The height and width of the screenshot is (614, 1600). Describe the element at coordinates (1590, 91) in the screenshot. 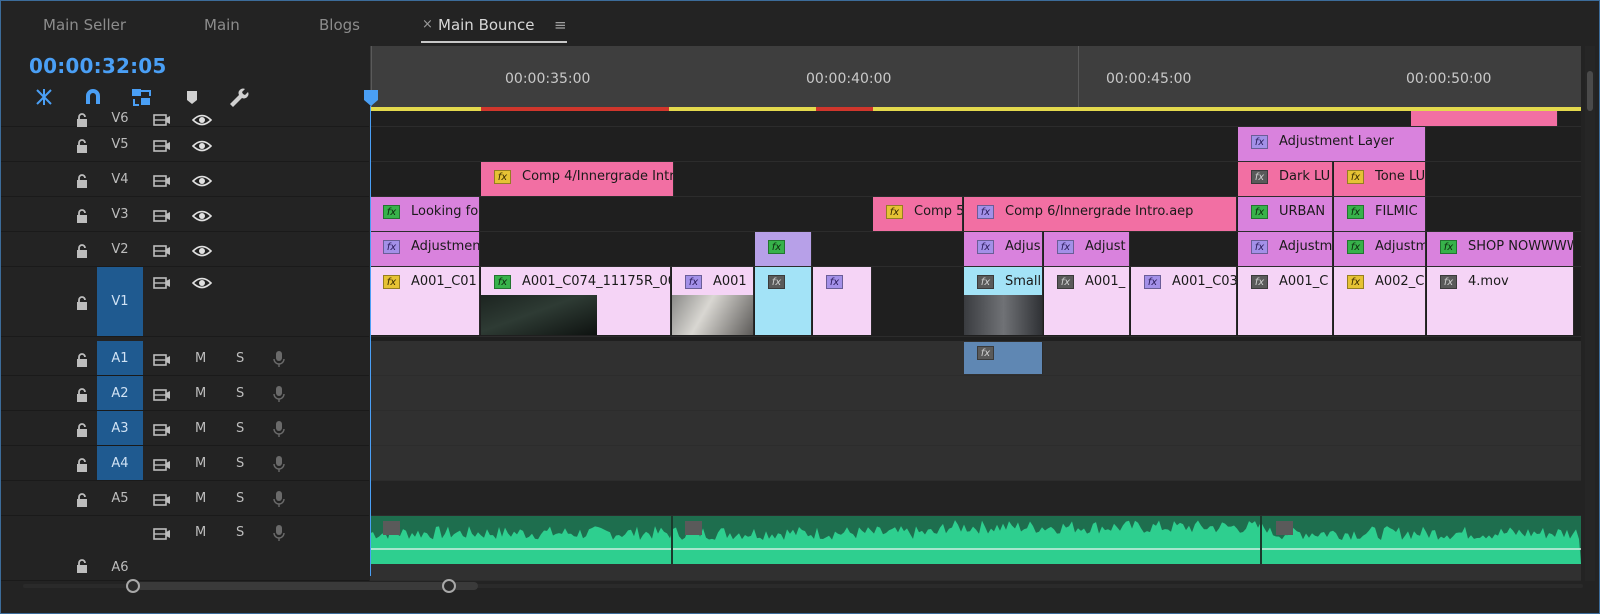

I see `vertical-scroll-thumb` at that location.